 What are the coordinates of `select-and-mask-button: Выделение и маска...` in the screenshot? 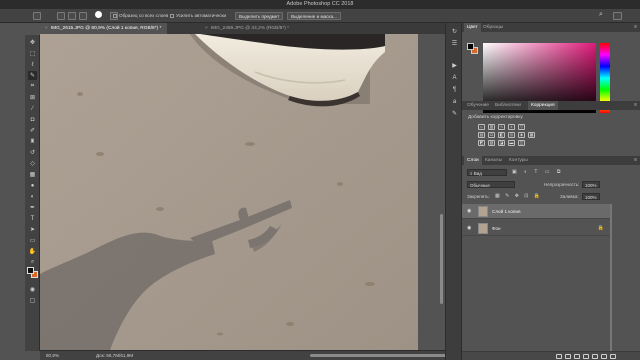 It's located at (314, 16).